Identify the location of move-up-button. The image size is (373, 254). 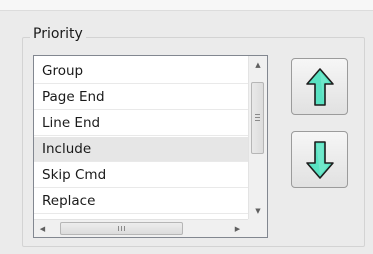
(319, 86).